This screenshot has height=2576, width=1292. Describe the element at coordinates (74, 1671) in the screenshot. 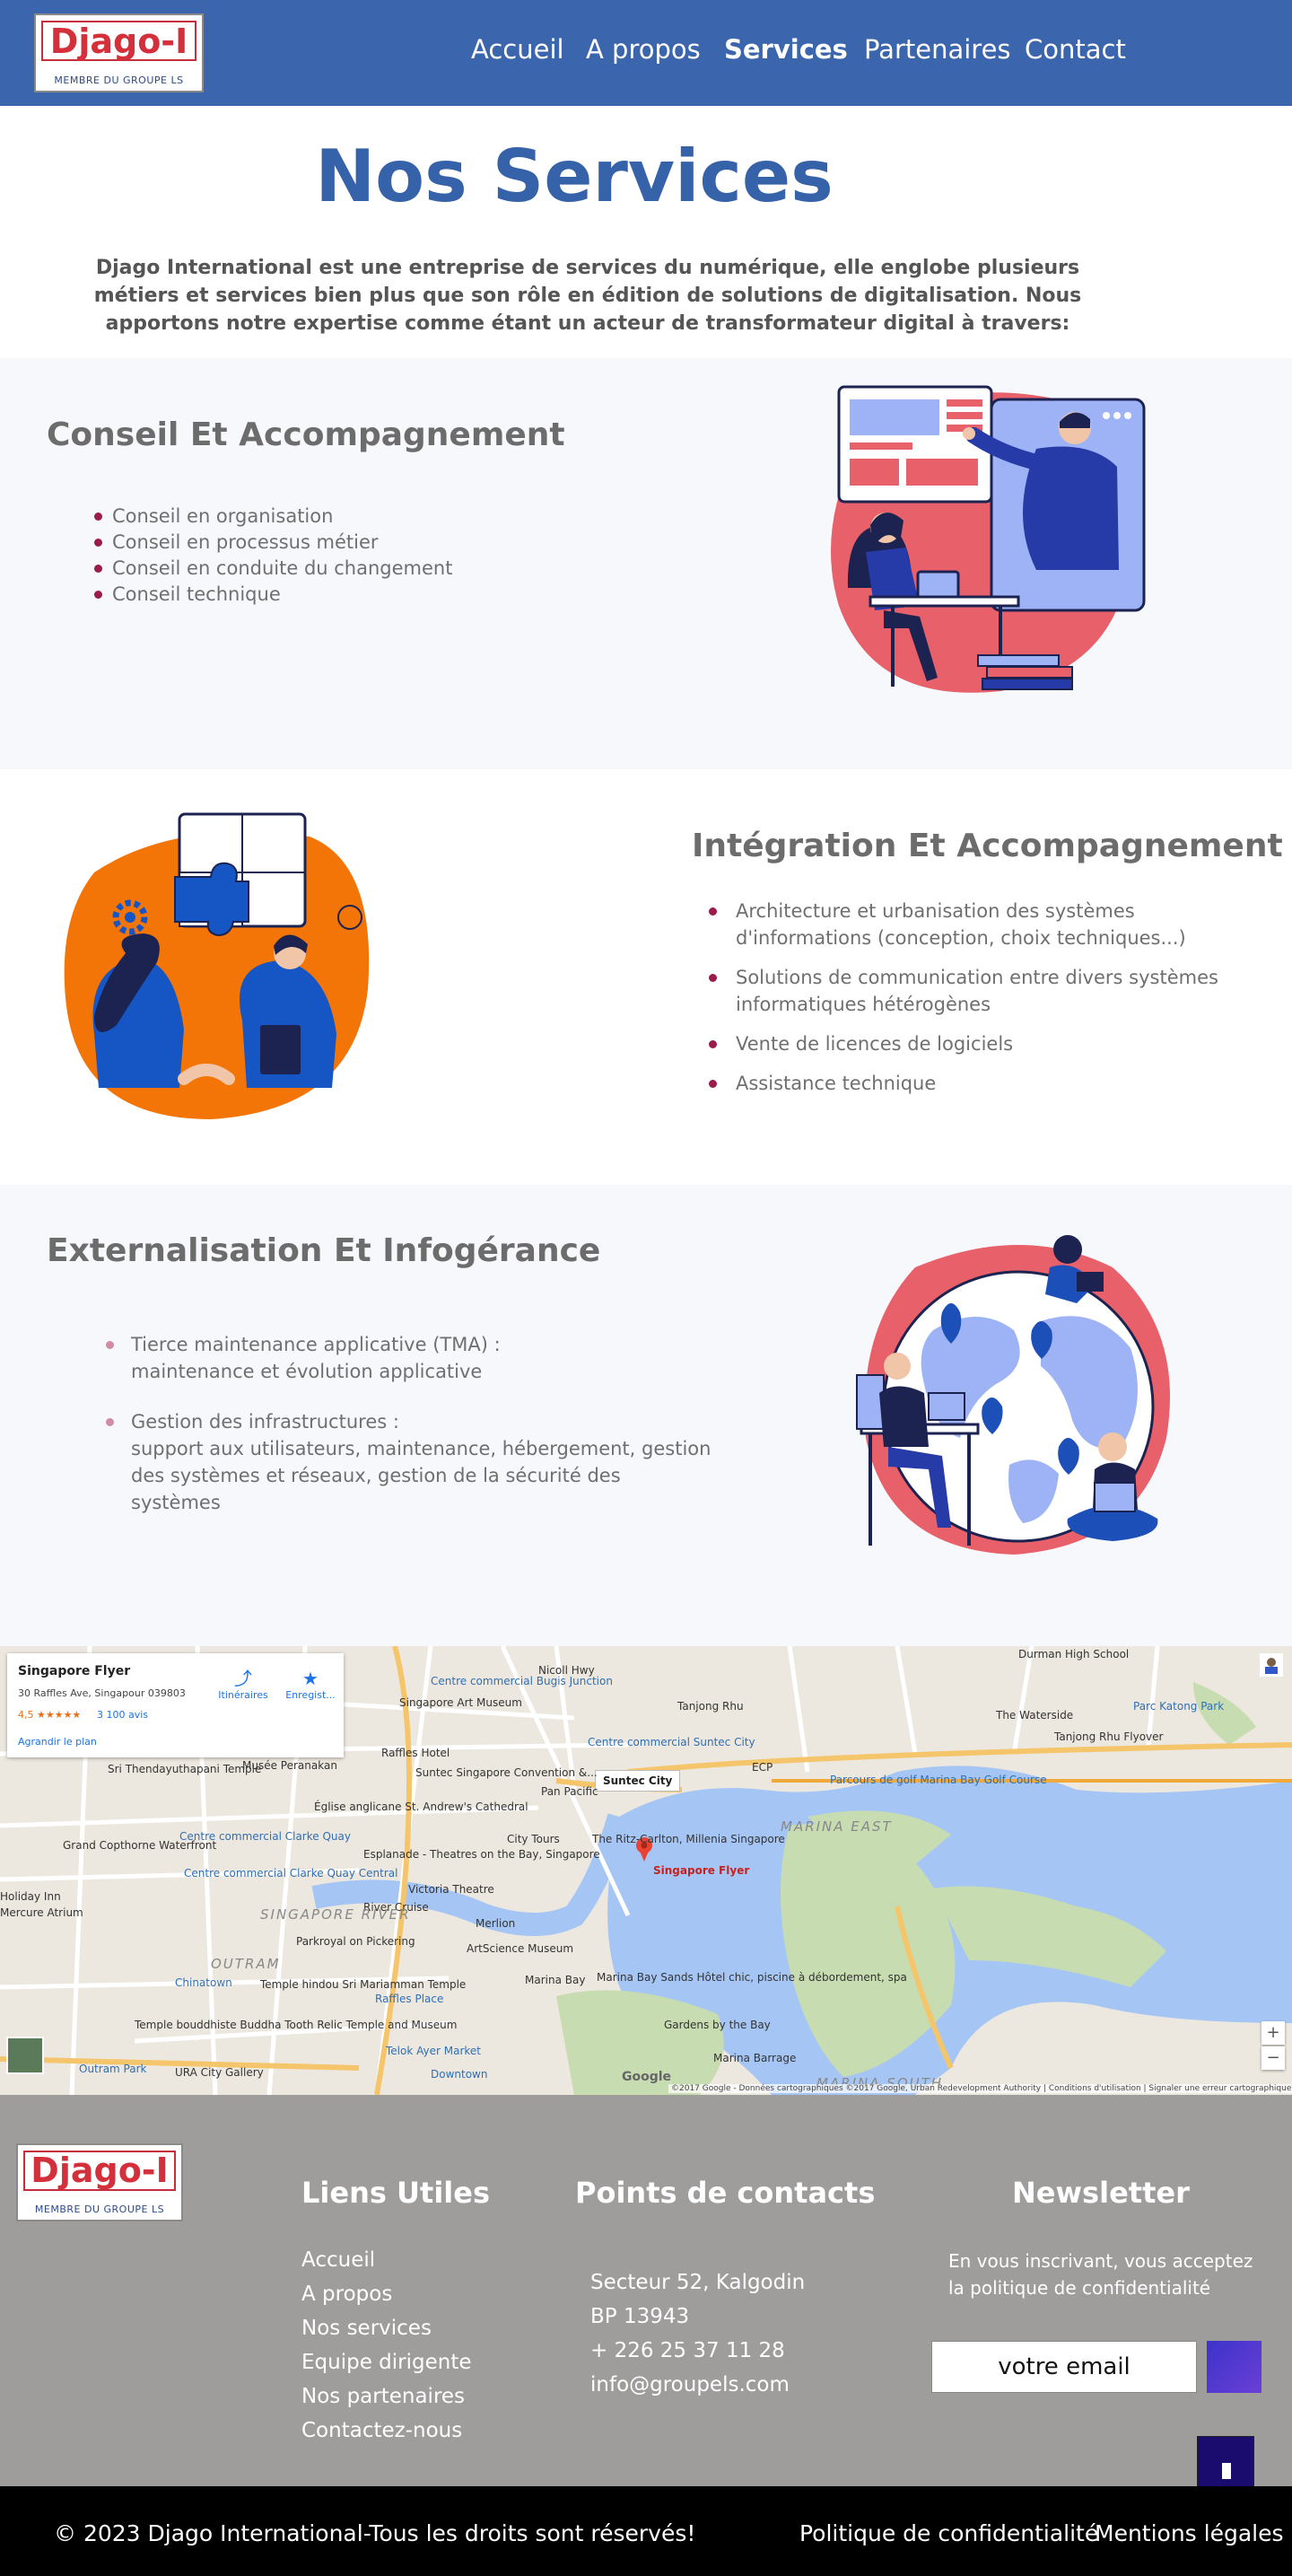

I see `place-name: Singapore Flyer` at that location.